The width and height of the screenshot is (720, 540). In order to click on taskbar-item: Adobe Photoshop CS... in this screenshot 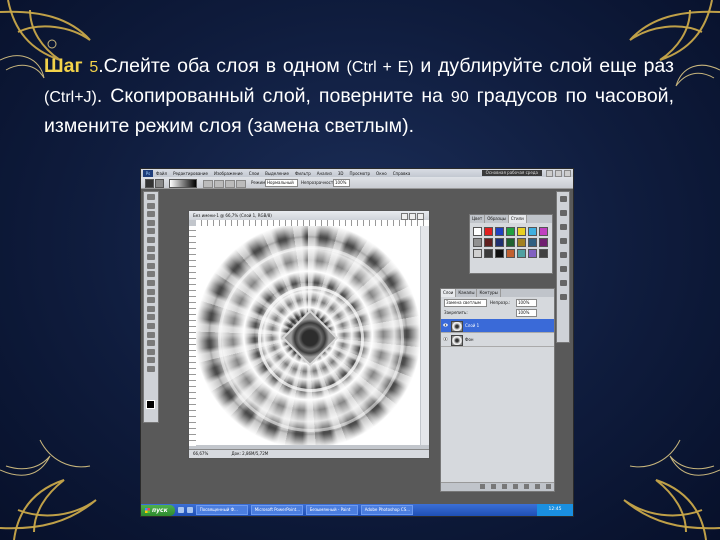, I will do `click(386, 510)`.